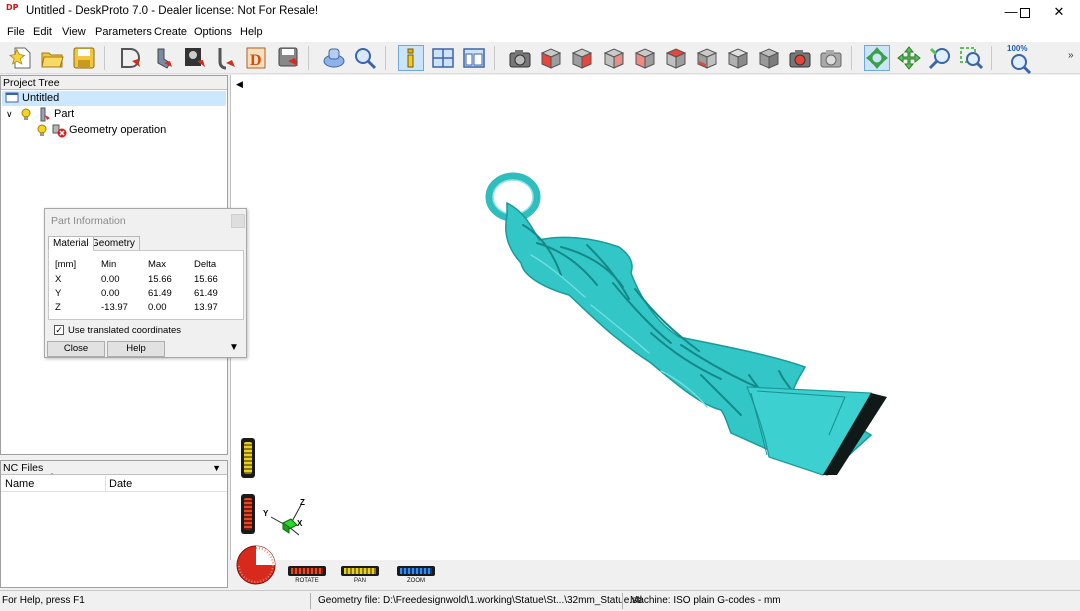 The height and width of the screenshot is (611, 1080). What do you see at coordinates (520, 58) in the screenshot?
I see `camera-view-icon` at bounding box center [520, 58].